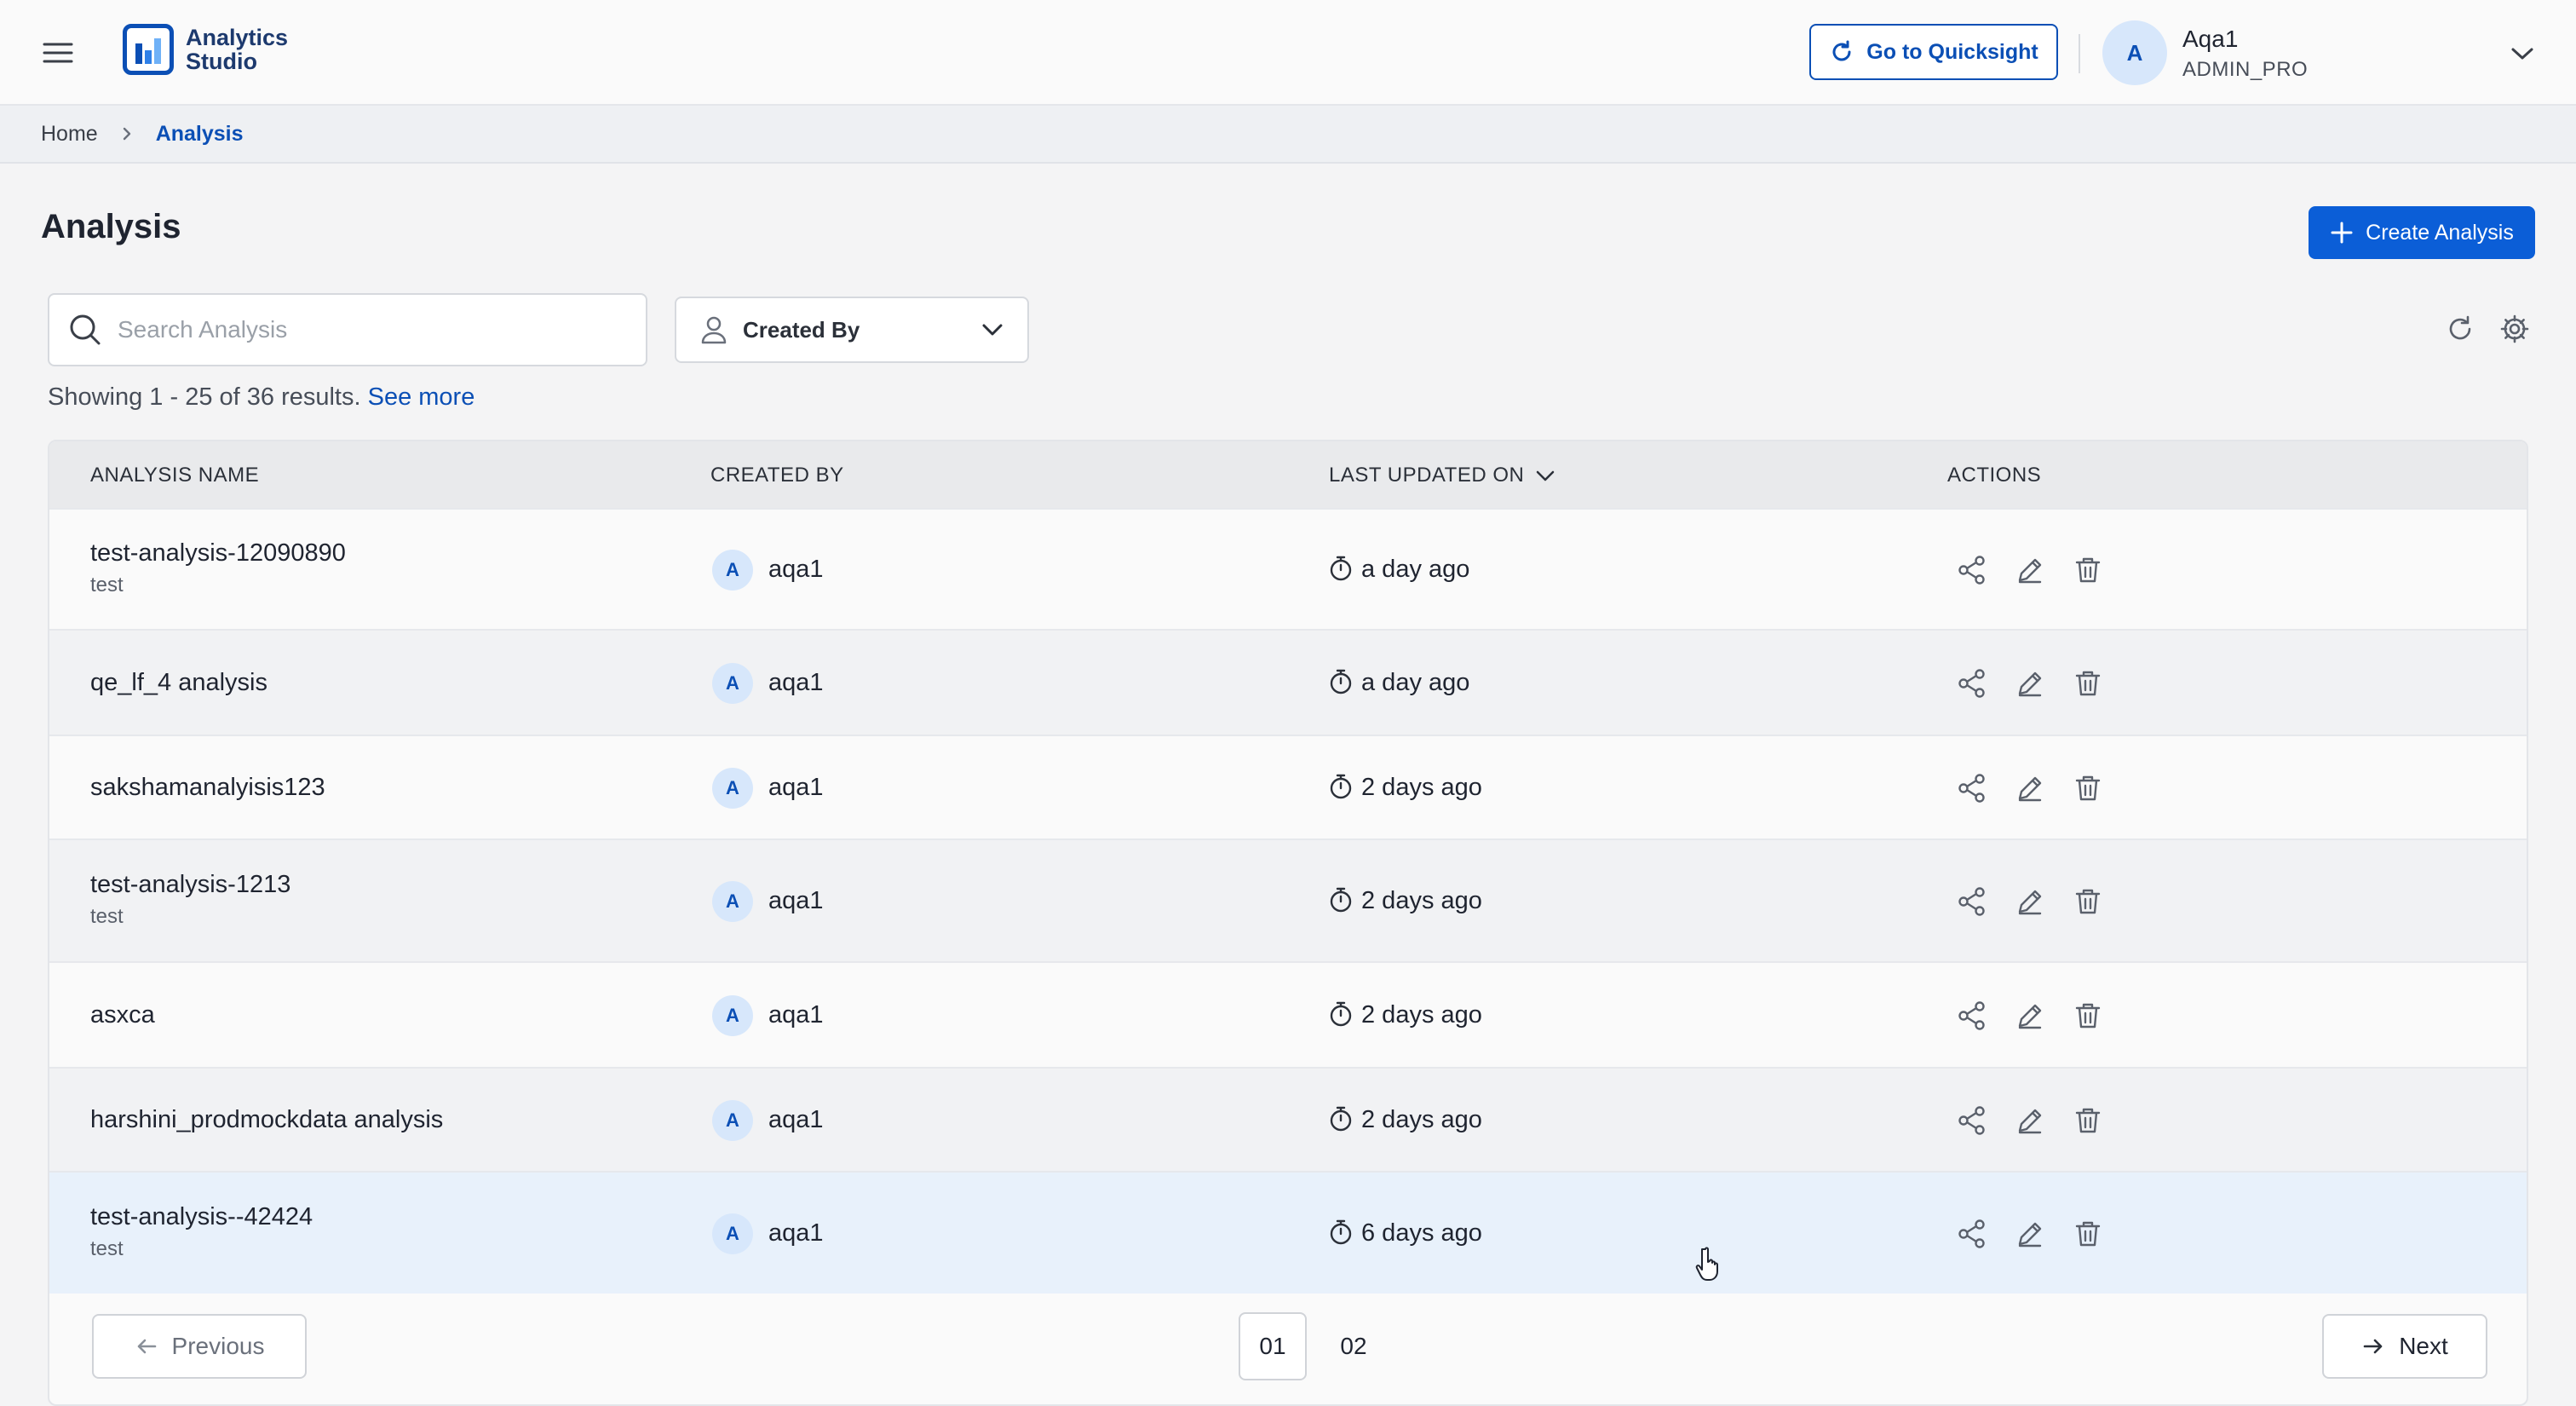 Image resolution: width=2576 pixels, height=1406 pixels. What do you see at coordinates (70, 134) in the screenshot?
I see `breadcrumb-home: Home` at bounding box center [70, 134].